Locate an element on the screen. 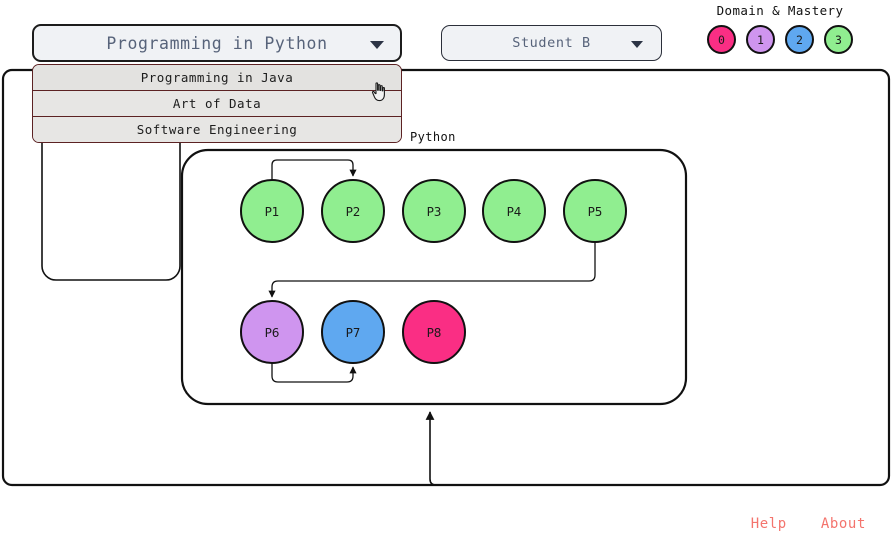 The width and height of the screenshot is (892, 536). student-select-dropdown: Student B is located at coordinates (551, 43).